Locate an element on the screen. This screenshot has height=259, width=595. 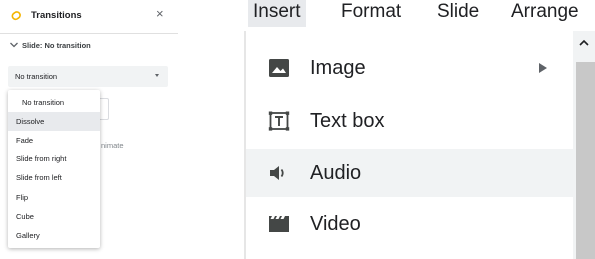
dropdown-option-fade: Fade is located at coordinates (54, 140).